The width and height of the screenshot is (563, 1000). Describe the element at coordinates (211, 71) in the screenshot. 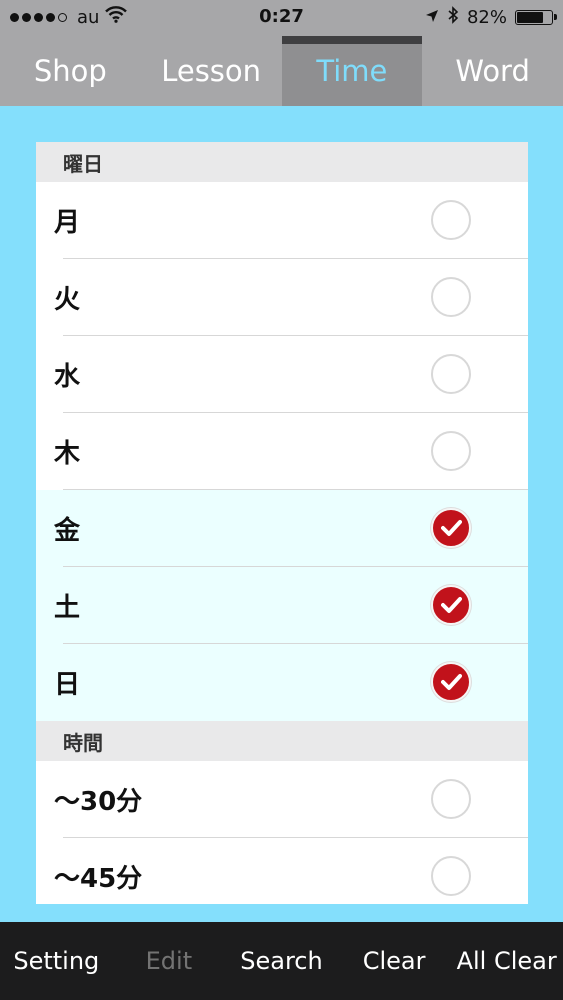

I see `tab-lesson: Lesson` at that location.